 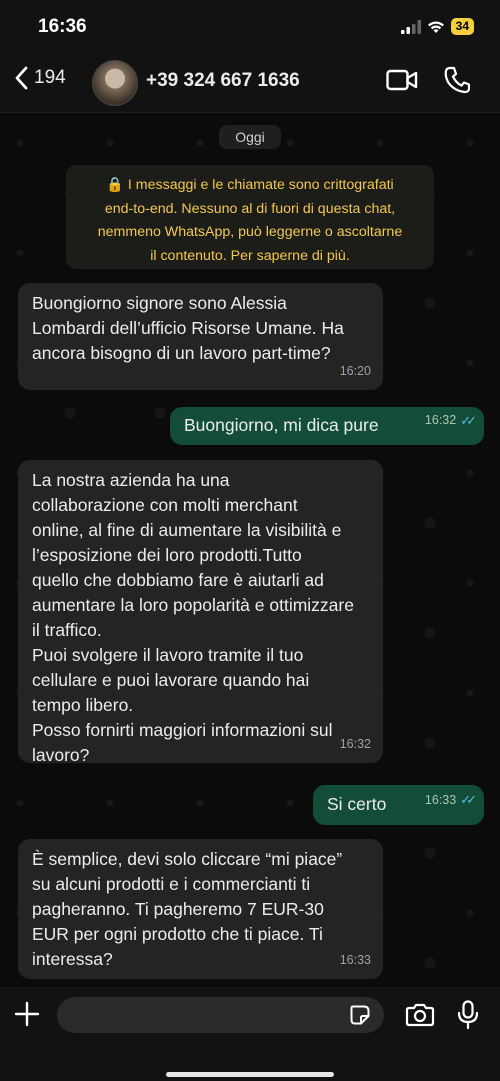 What do you see at coordinates (250, 26) in the screenshot?
I see `status-bar: 16:36 34` at bounding box center [250, 26].